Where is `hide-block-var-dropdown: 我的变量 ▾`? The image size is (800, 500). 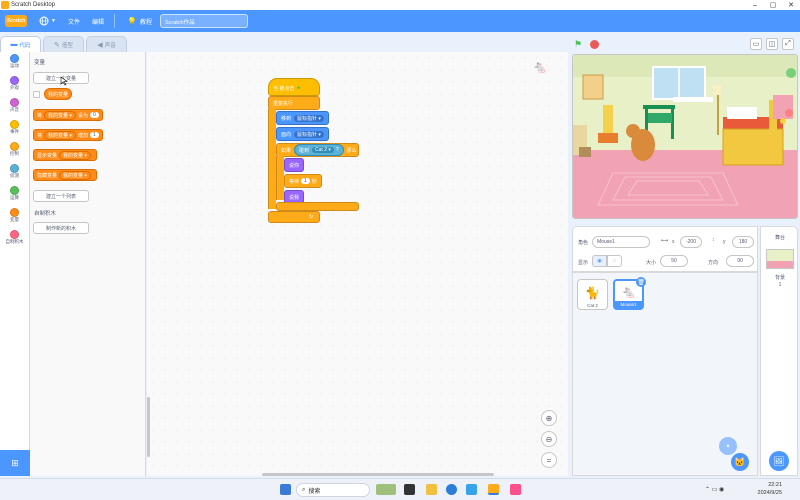 hide-block-var-dropdown: 我的变量 ▾ is located at coordinates (75, 175).